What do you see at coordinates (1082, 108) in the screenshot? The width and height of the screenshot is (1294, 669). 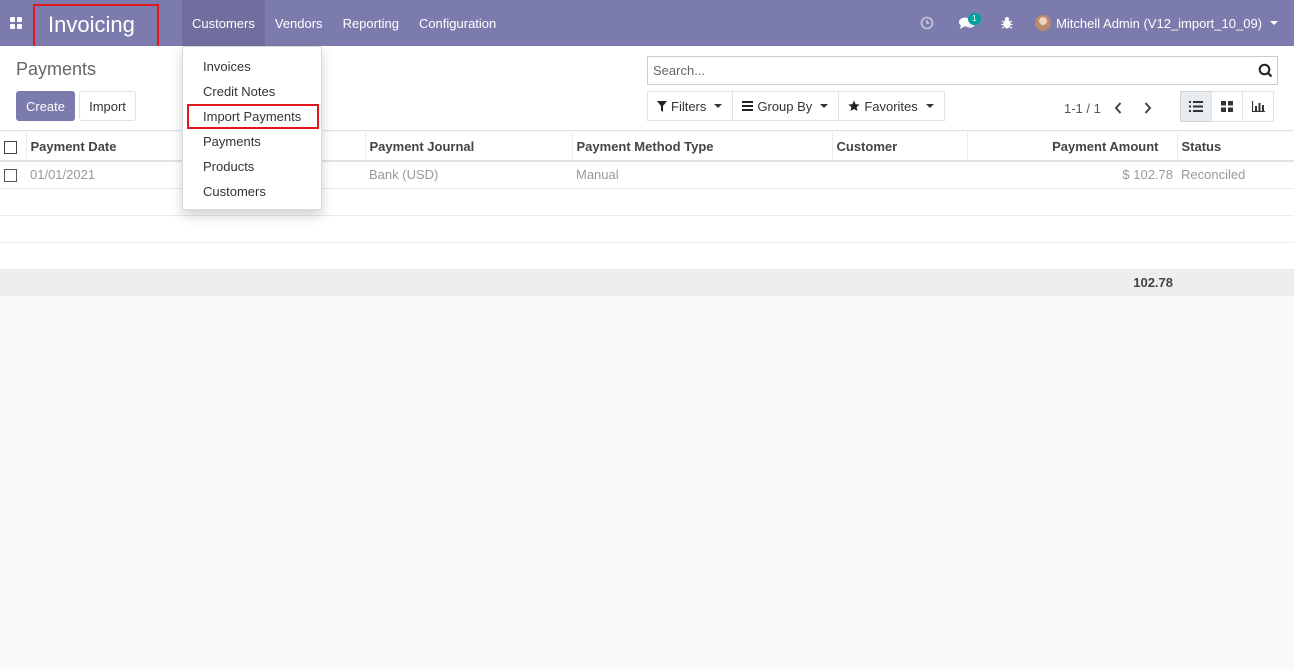 I see `pager-value: 1-1 / 1` at bounding box center [1082, 108].